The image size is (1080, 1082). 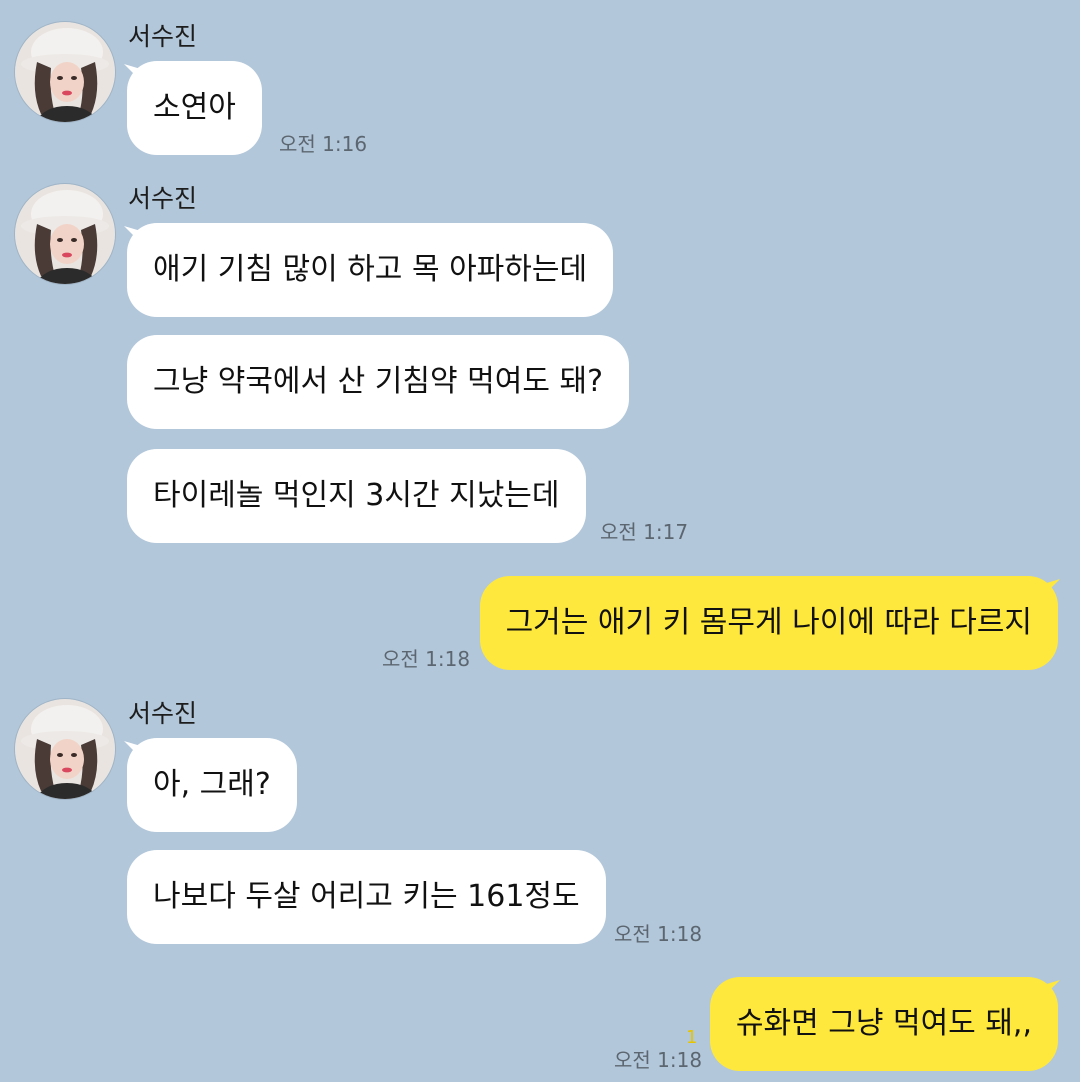 What do you see at coordinates (692, 1037) in the screenshot?
I see `unread-count: 1` at bounding box center [692, 1037].